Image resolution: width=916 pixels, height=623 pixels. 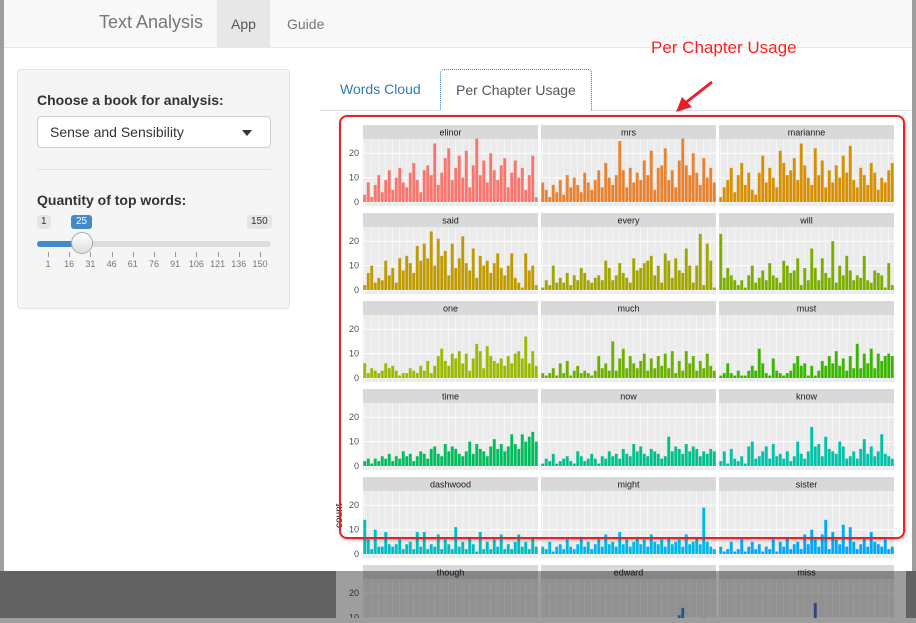 I want to click on y-tick-label: 20, so click(x=354, y=593).